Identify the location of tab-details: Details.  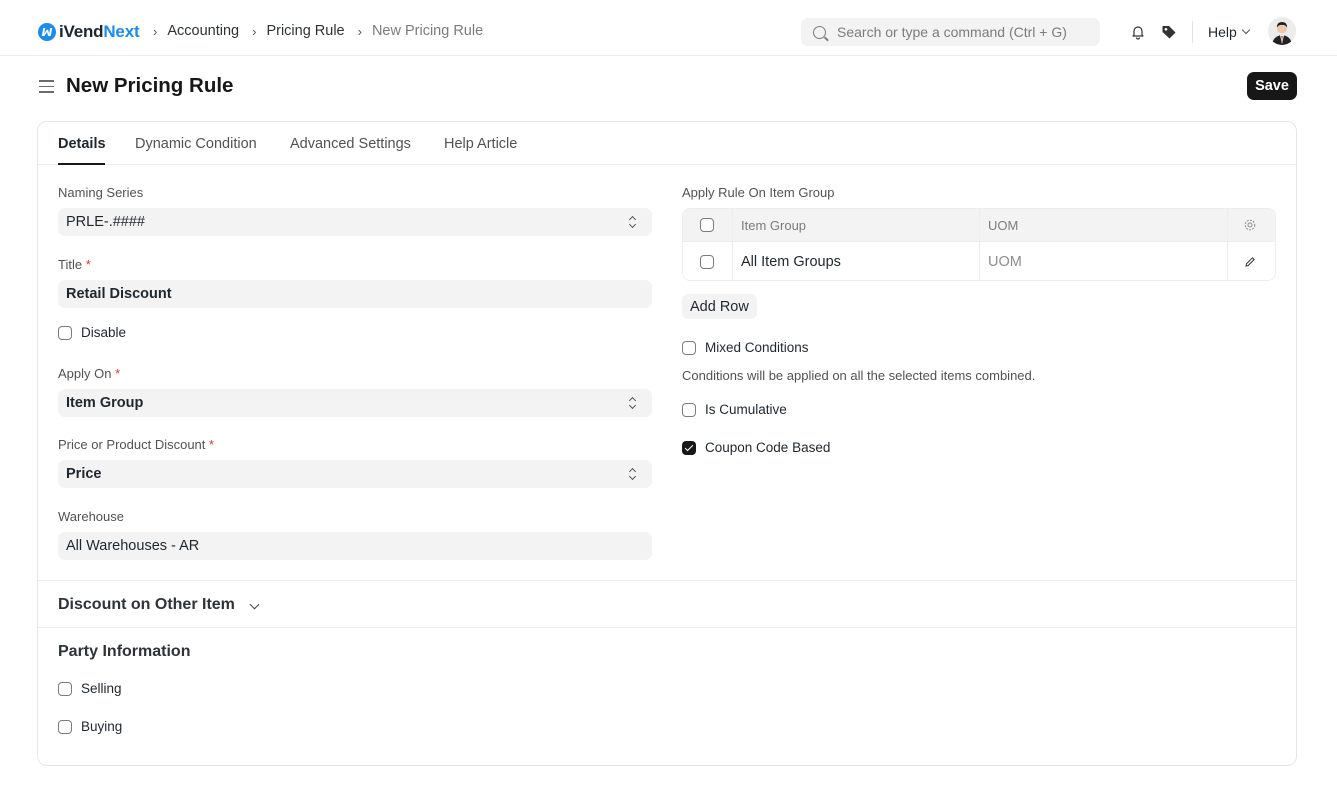
(82, 144).